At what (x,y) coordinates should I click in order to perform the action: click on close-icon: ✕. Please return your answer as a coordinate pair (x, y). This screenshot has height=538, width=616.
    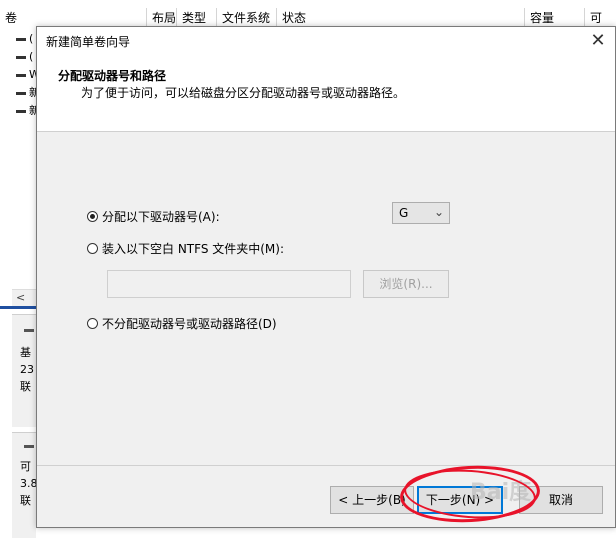
    Looking at the image, I should click on (598, 41).